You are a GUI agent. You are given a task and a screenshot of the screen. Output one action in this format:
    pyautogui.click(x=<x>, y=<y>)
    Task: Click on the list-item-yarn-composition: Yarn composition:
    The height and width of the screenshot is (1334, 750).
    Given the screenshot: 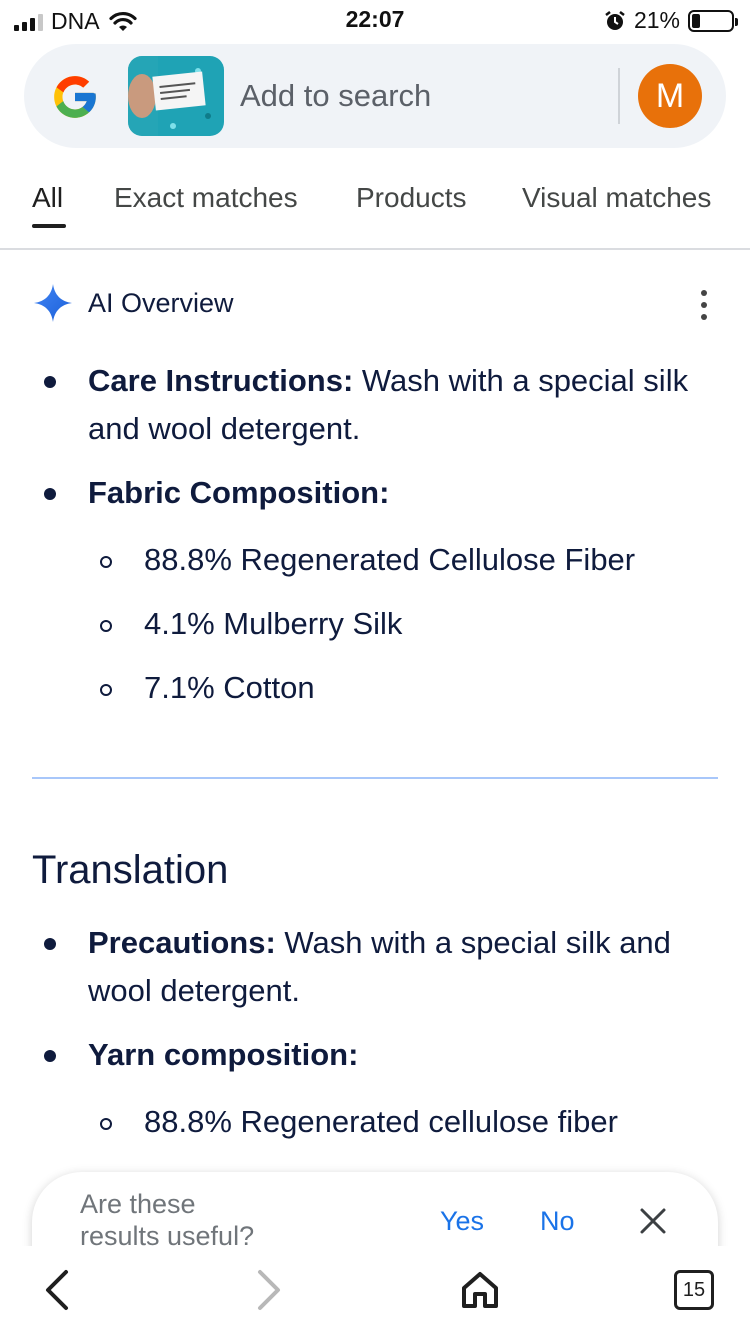 What is the action you would take?
    pyautogui.click(x=223, y=1055)
    